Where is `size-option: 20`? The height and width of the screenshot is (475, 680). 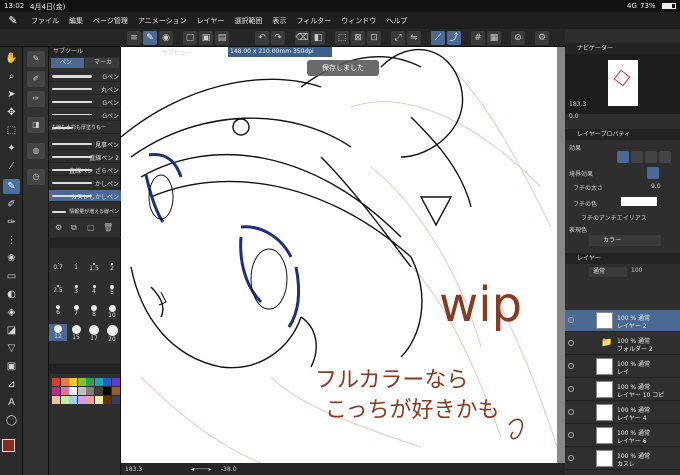
size-option: 20 is located at coordinates (112, 333).